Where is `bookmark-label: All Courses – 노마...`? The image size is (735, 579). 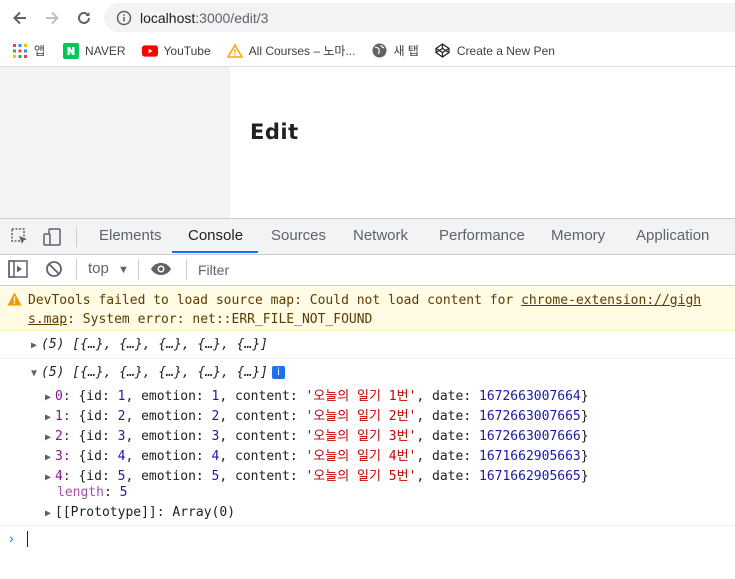
bookmark-label: All Courses – 노마... is located at coordinates (302, 51).